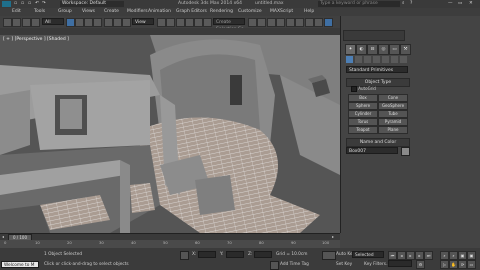  I want to click on menu-create: Create, so click(111, 12).